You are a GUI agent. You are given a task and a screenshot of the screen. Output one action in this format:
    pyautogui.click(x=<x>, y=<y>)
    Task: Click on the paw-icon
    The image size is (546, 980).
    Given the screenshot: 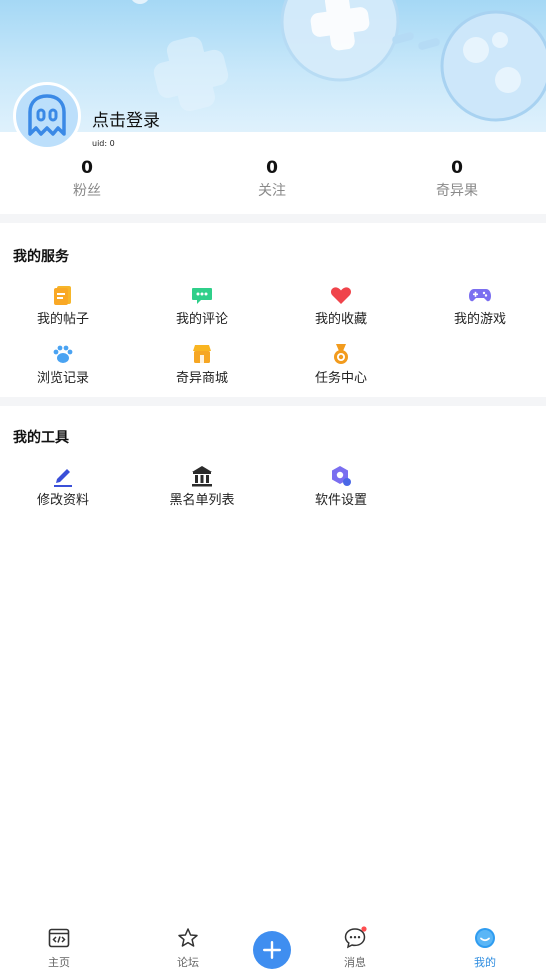 What is the action you would take?
    pyautogui.click(x=63, y=354)
    